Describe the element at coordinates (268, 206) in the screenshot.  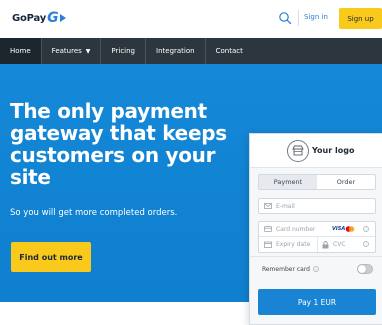
I see `mail-icon` at that location.